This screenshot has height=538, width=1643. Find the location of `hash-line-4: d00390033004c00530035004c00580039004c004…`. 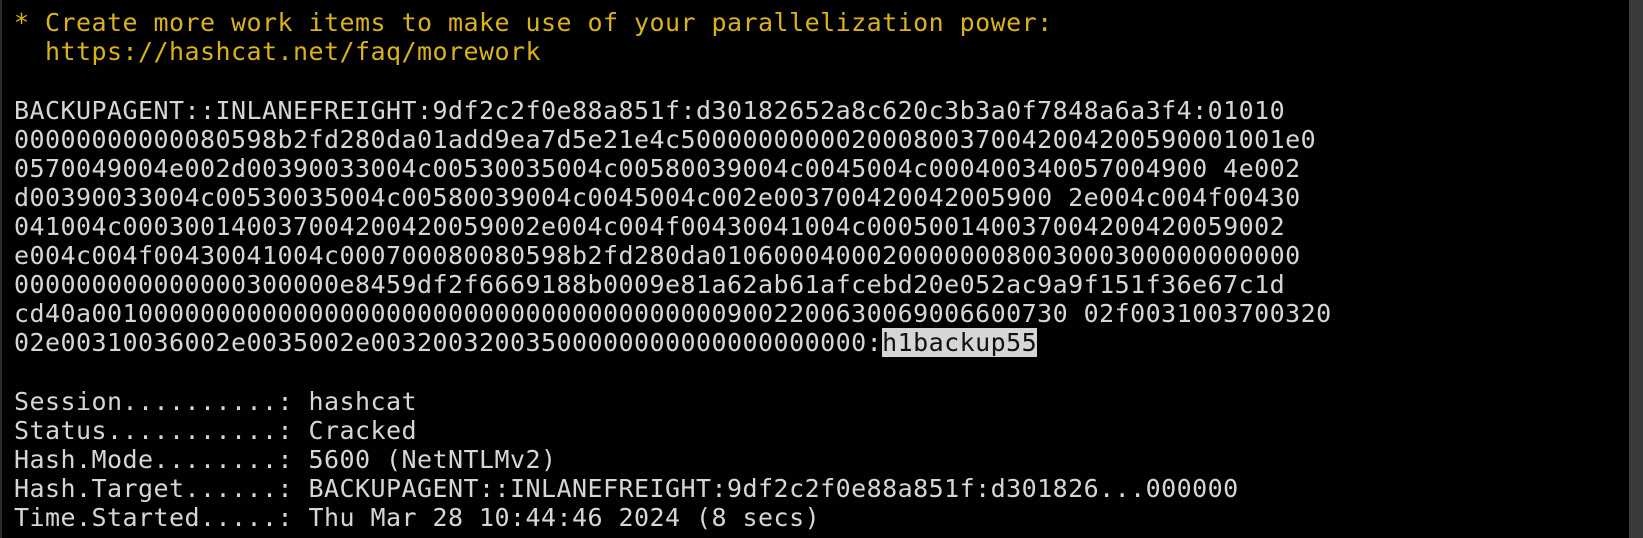

hash-line-4: d00390033004c00530035004c00580039004c004… is located at coordinates (657, 197).